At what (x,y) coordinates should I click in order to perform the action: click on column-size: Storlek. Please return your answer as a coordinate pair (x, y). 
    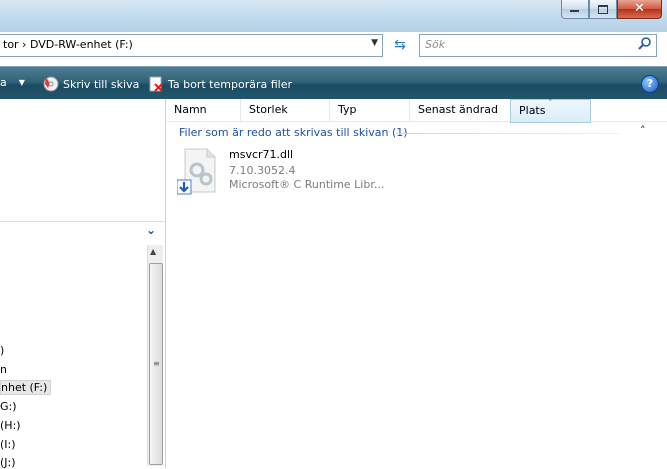
    Looking at the image, I should click on (285, 110).